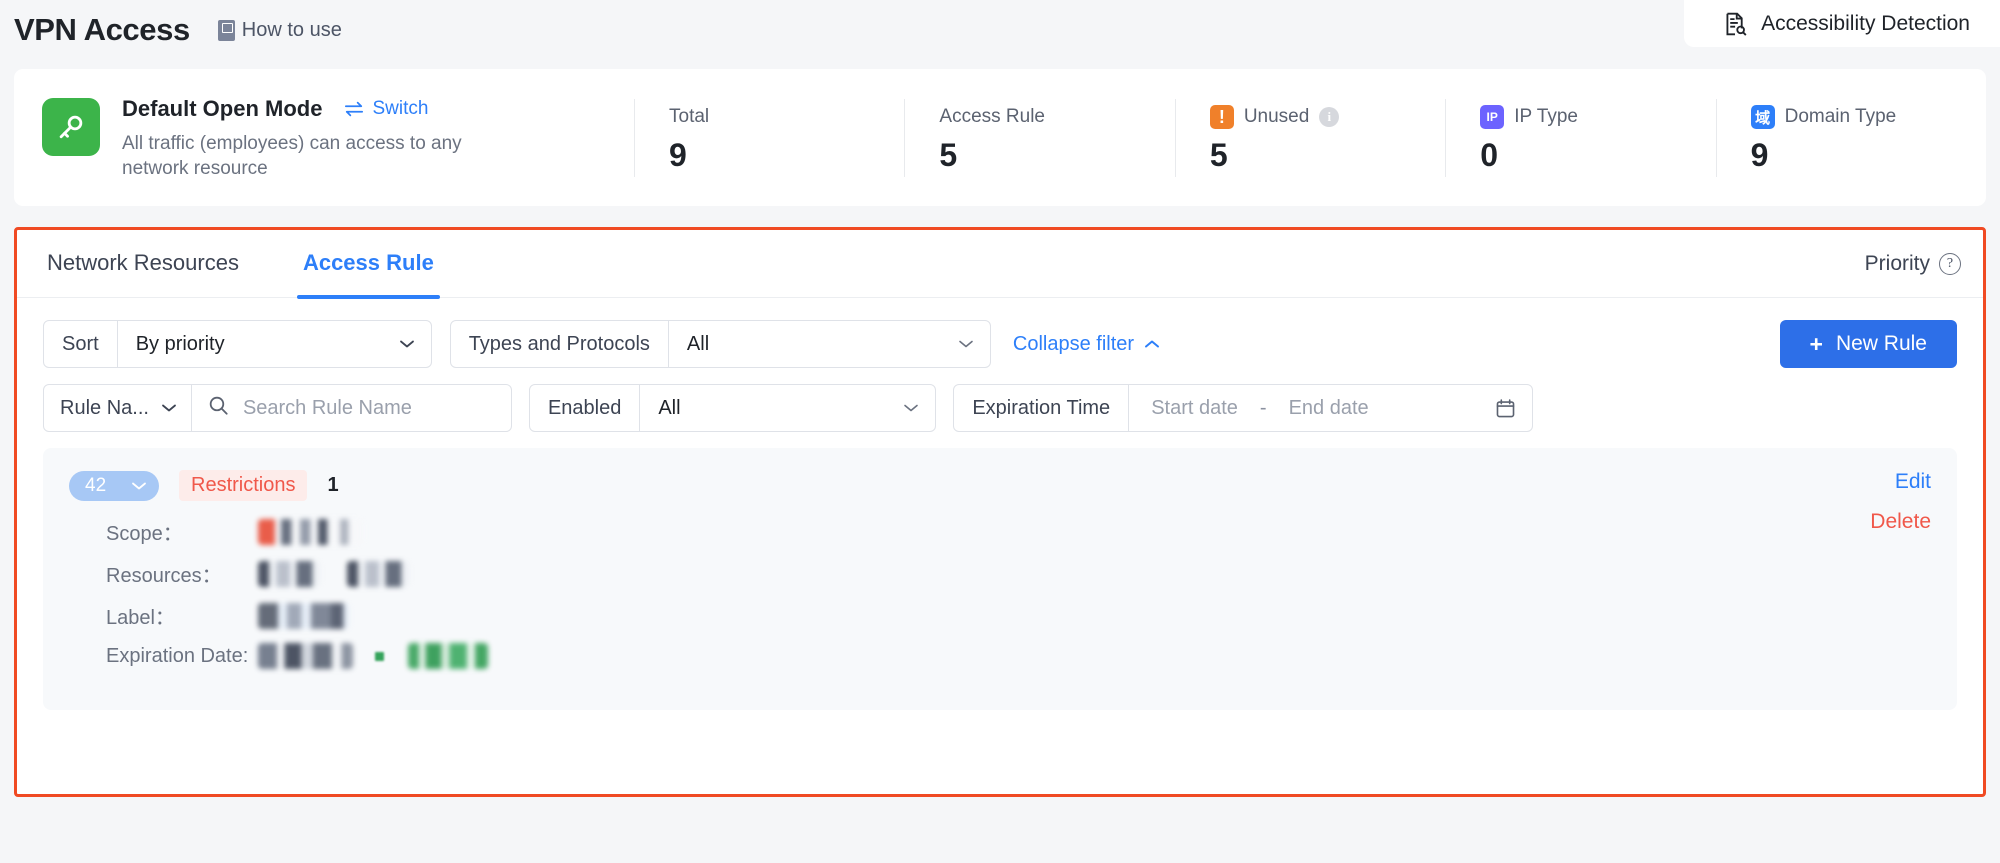 The width and height of the screenshot is (2000, 863). I want to click on expiration-time-filter: Expiration Time Start date - End date, so click(1243, 408).